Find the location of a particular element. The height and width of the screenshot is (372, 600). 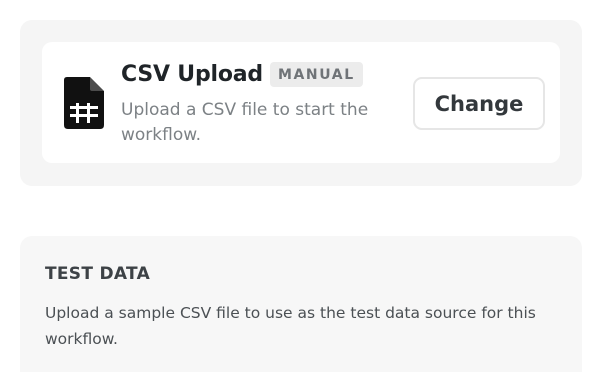

csv-file-icon is located at coordinates (84, 103).